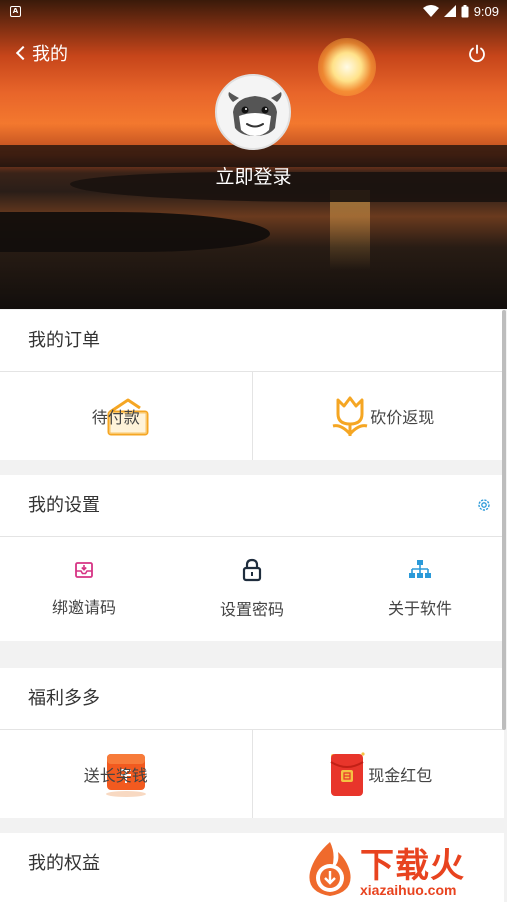 The width and height of the screenshot is (507, 902). Describe the element at coordinates (400, 775) in the screenshot. I see `cash-red-envelope-label: 现金红包` at that location.